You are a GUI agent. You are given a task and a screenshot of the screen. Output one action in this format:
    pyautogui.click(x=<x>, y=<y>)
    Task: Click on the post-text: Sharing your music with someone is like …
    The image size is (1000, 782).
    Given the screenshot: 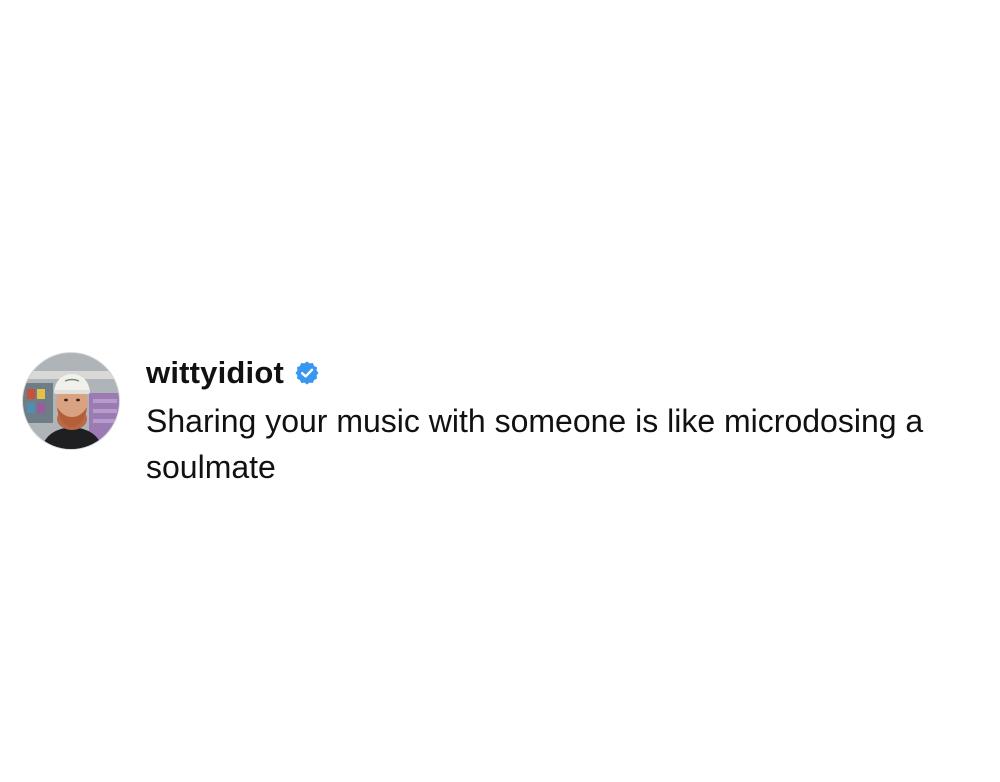 What is the action you would take?
    pyautogui.click(x=535, y=444)
    